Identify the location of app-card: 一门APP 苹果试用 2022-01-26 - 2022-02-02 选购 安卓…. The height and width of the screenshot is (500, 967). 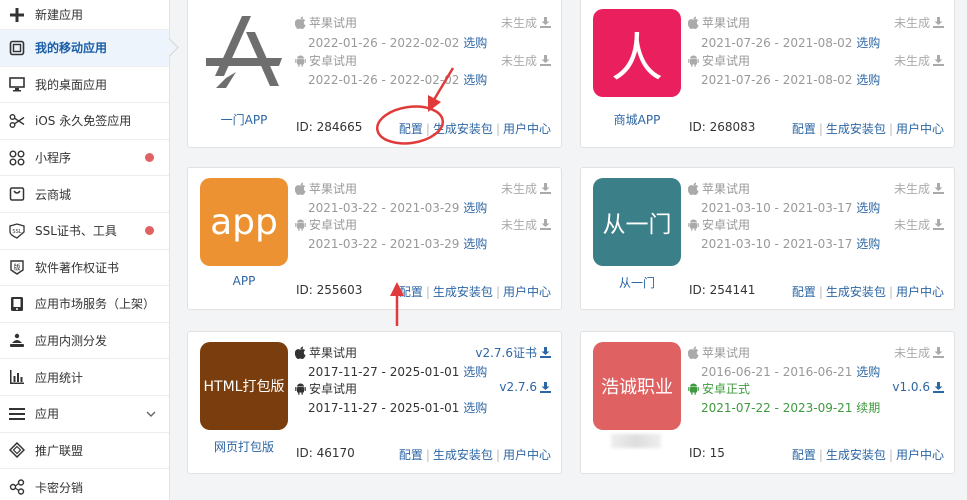
(374, 74).